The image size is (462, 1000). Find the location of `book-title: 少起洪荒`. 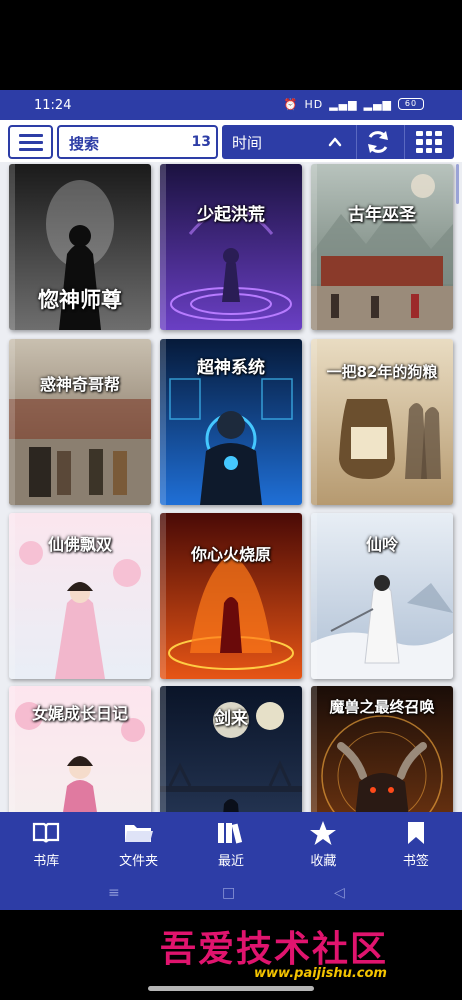

book-title: 少起洪荒 is located at coordinates (231, 215).